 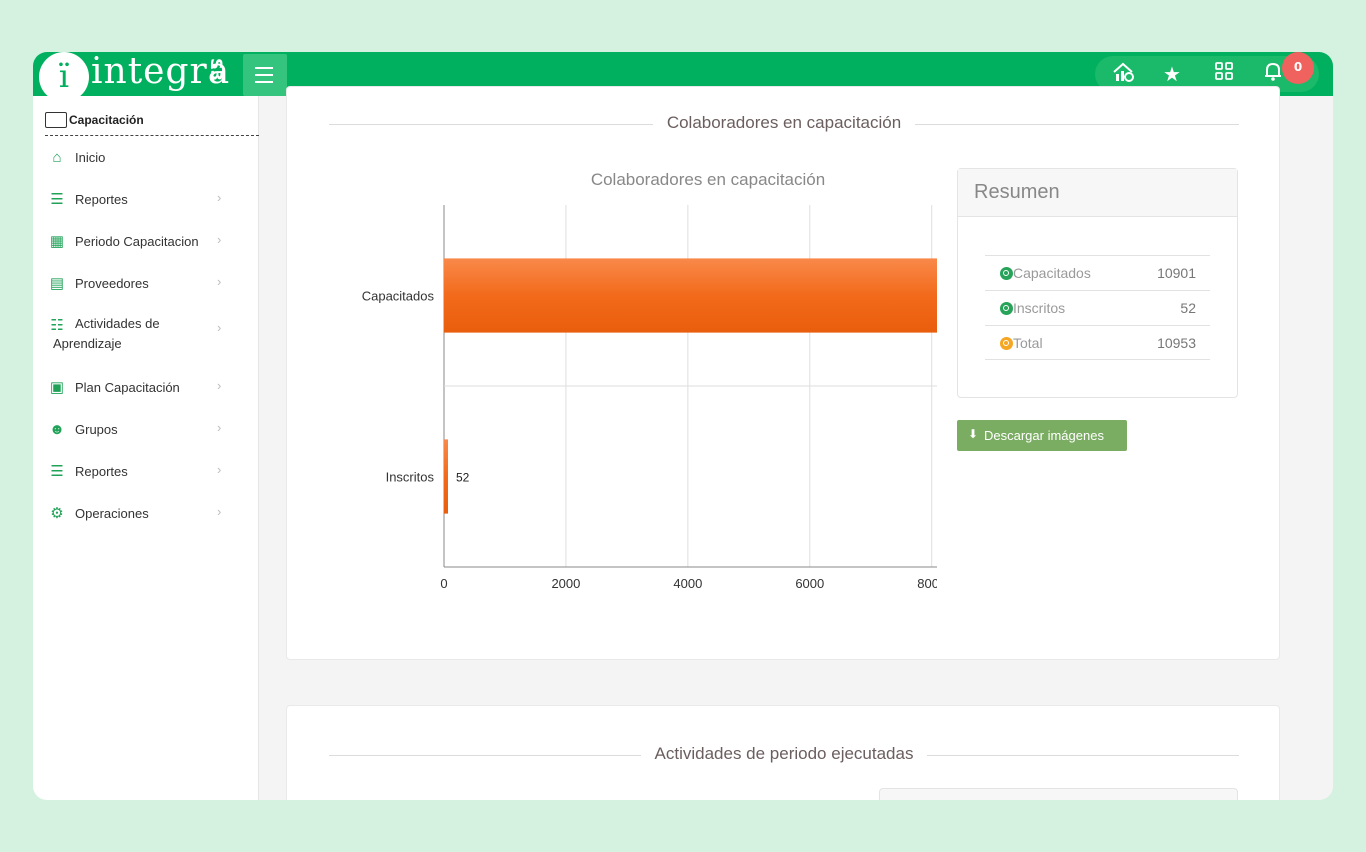 I want to click on resumen-row-inscritos: Inscritos 52, so click(x=1097, y=307).